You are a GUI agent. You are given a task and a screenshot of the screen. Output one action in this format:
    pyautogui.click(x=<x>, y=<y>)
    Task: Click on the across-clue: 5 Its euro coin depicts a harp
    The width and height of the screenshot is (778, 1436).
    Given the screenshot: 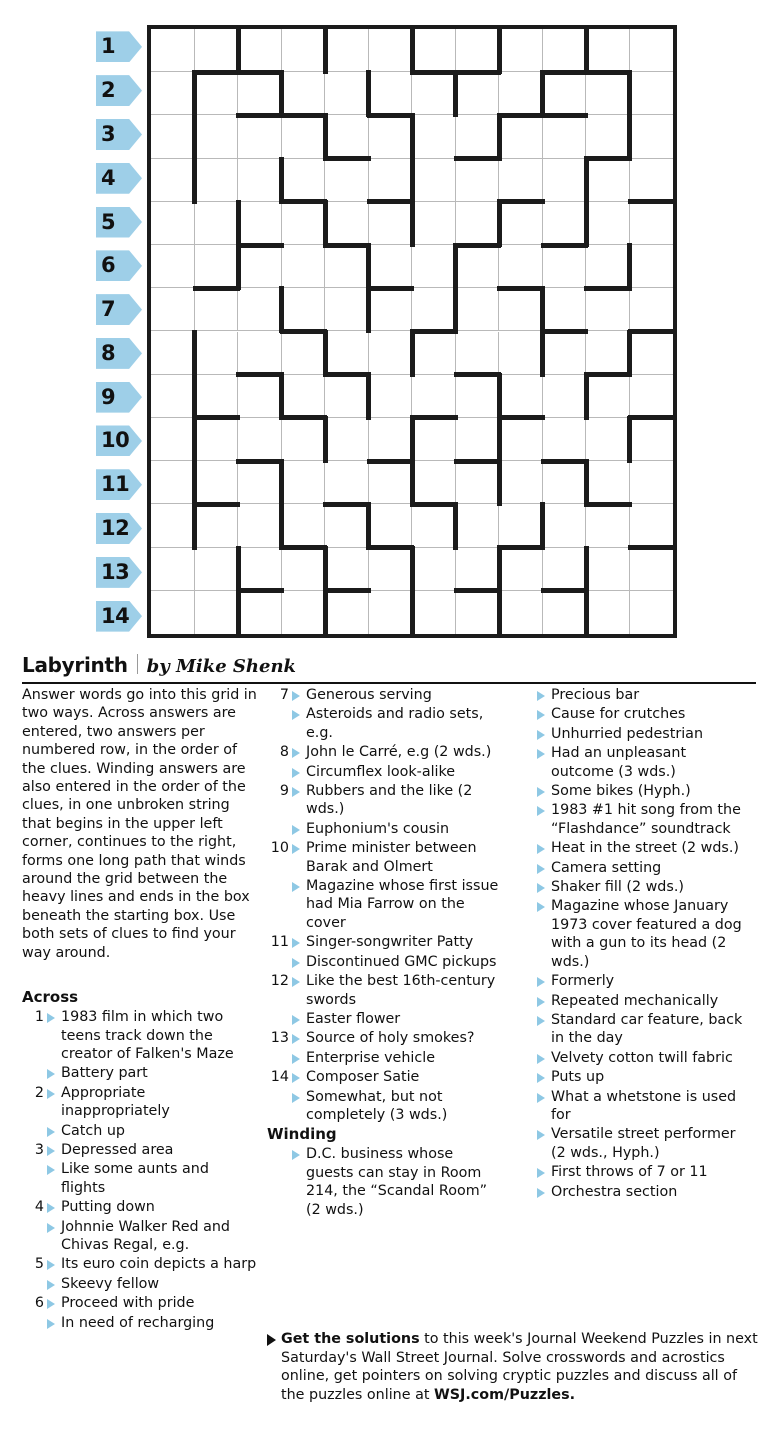 What is the action you would take?
    pyautogui.click(x=139, y=1264)
    